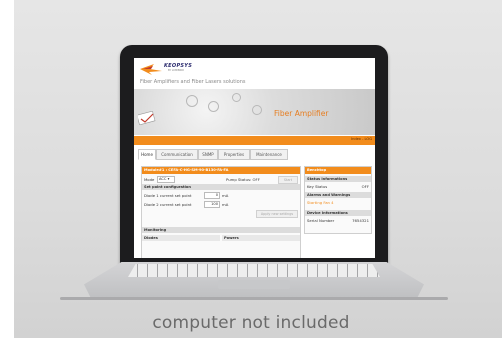 The height and width of the screenshot is (338, 502). What do you see at coordinates (254, 284) in the screenshot?
I see `laptop-trackpad` at bounding box center [254, 284].